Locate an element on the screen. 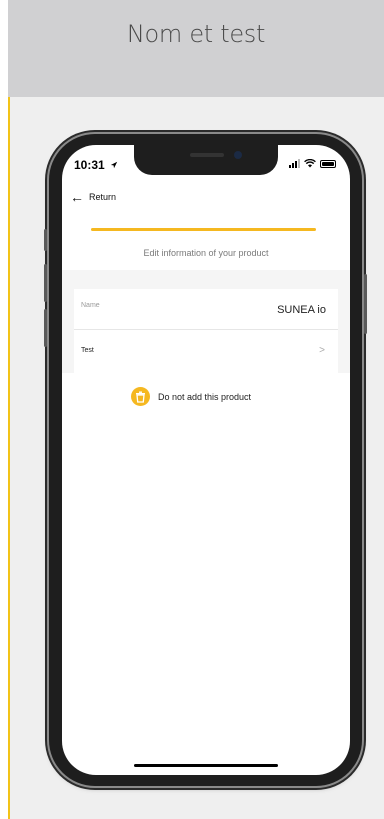  status-time-text: 10:31 is located at coordinates (89, 165).